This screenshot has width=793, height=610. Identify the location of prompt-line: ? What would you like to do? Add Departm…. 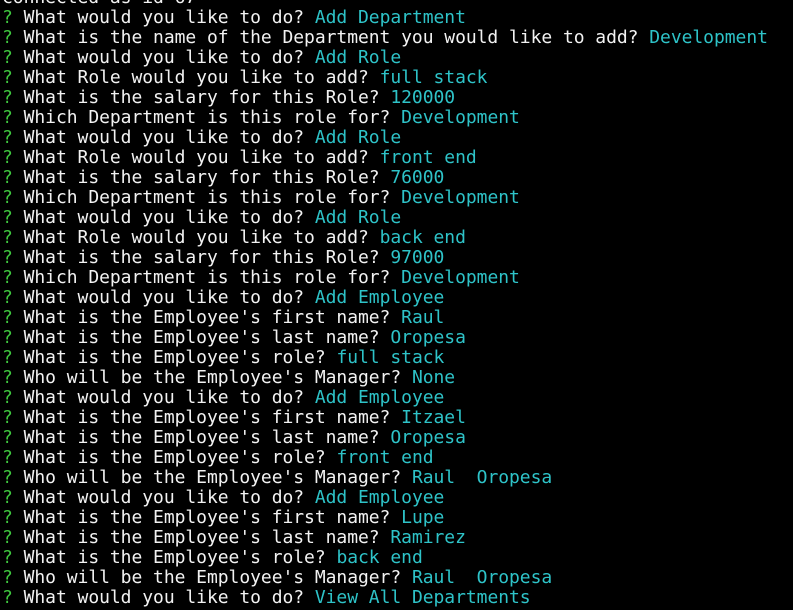
(385, 18).